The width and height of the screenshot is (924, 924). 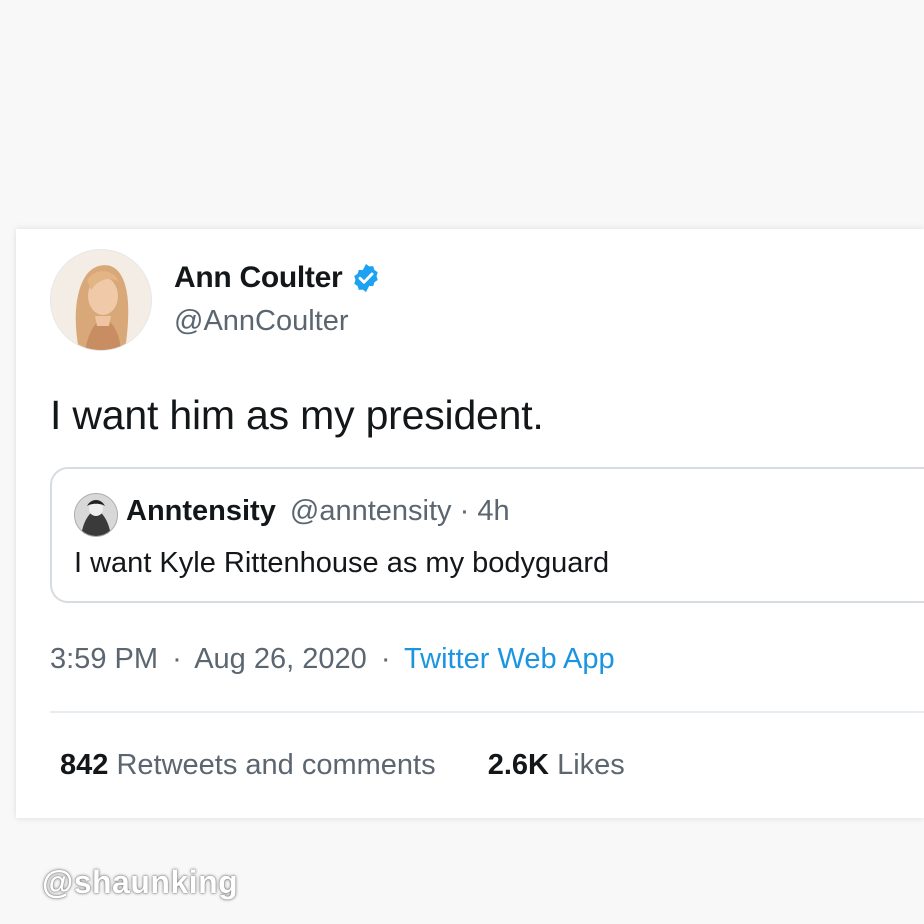 What do you see at coordinates (509, 659) in the screenshot?
I see `tweet-source-link: Twitter Web App` at bounding box center [509, 659].